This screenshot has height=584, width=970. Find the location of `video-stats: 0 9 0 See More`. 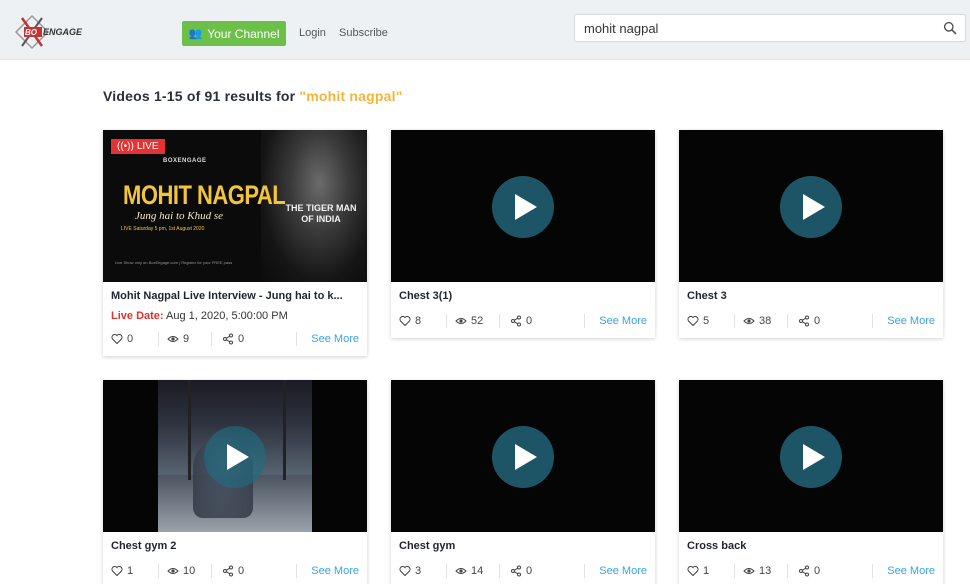

video-stats: 0 9 0 See More is located at coordinates (235, 339).